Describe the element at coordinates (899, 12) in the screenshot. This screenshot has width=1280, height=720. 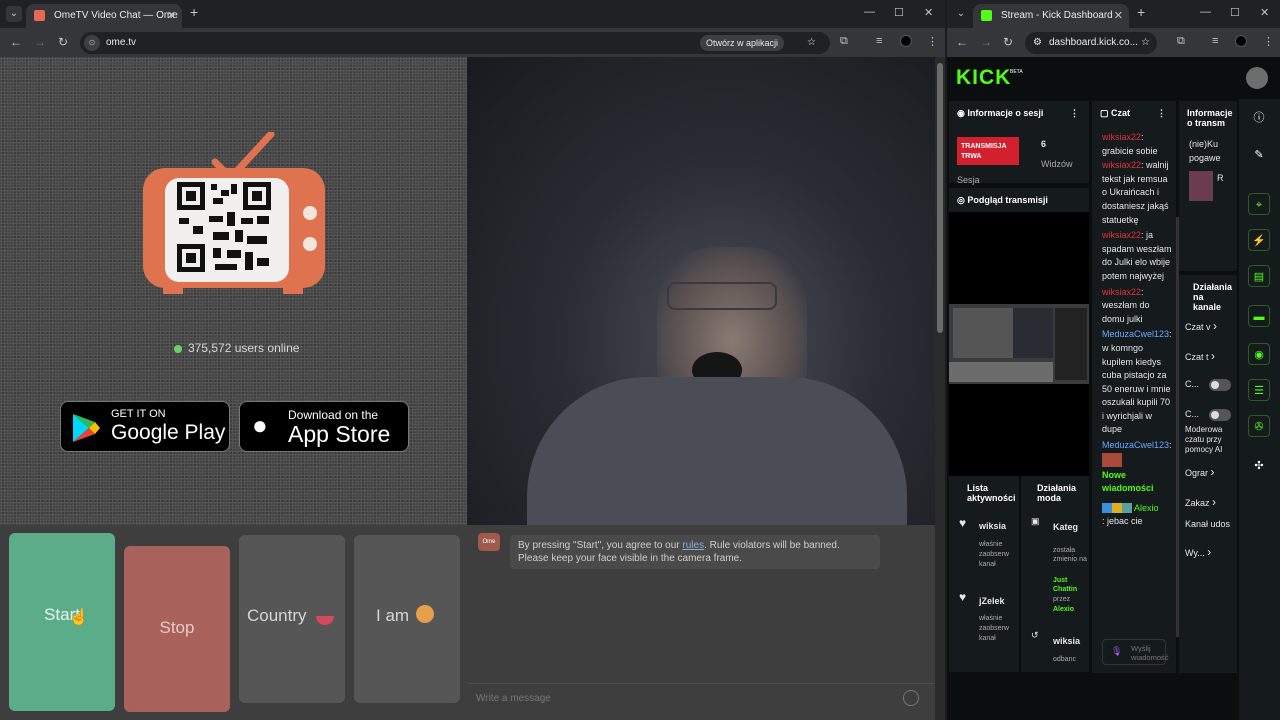
I see `maximize-button: ☐` at that location.